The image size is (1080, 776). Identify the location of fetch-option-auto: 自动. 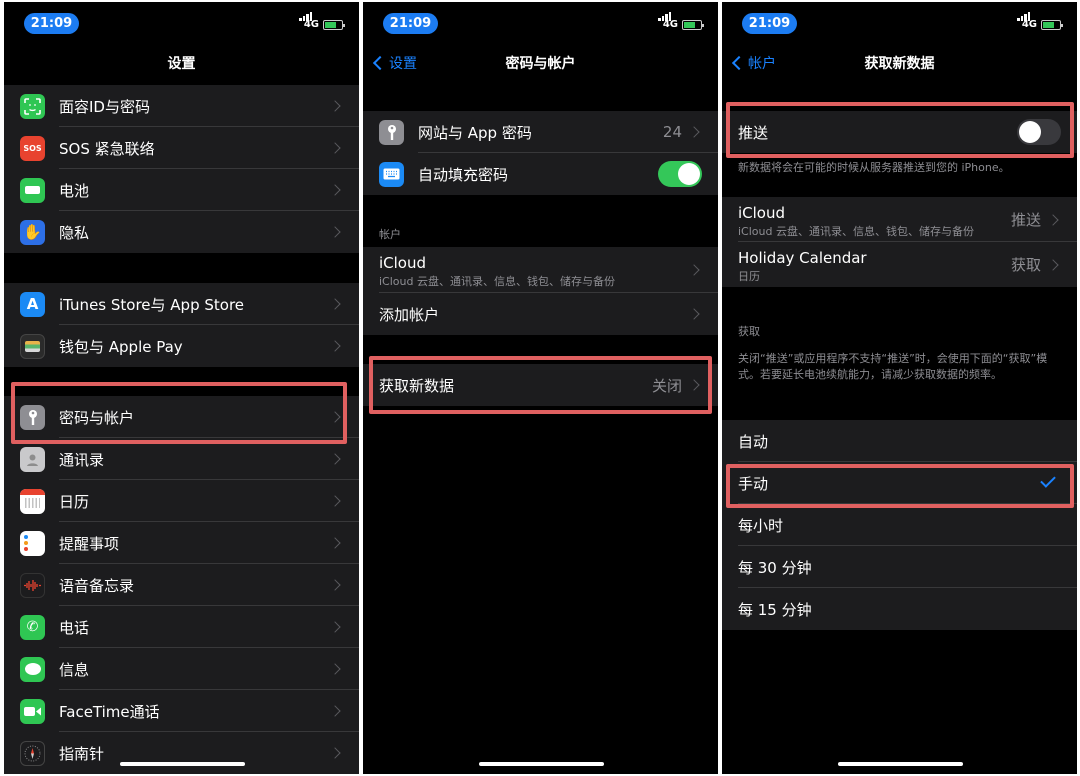
(899, 441).